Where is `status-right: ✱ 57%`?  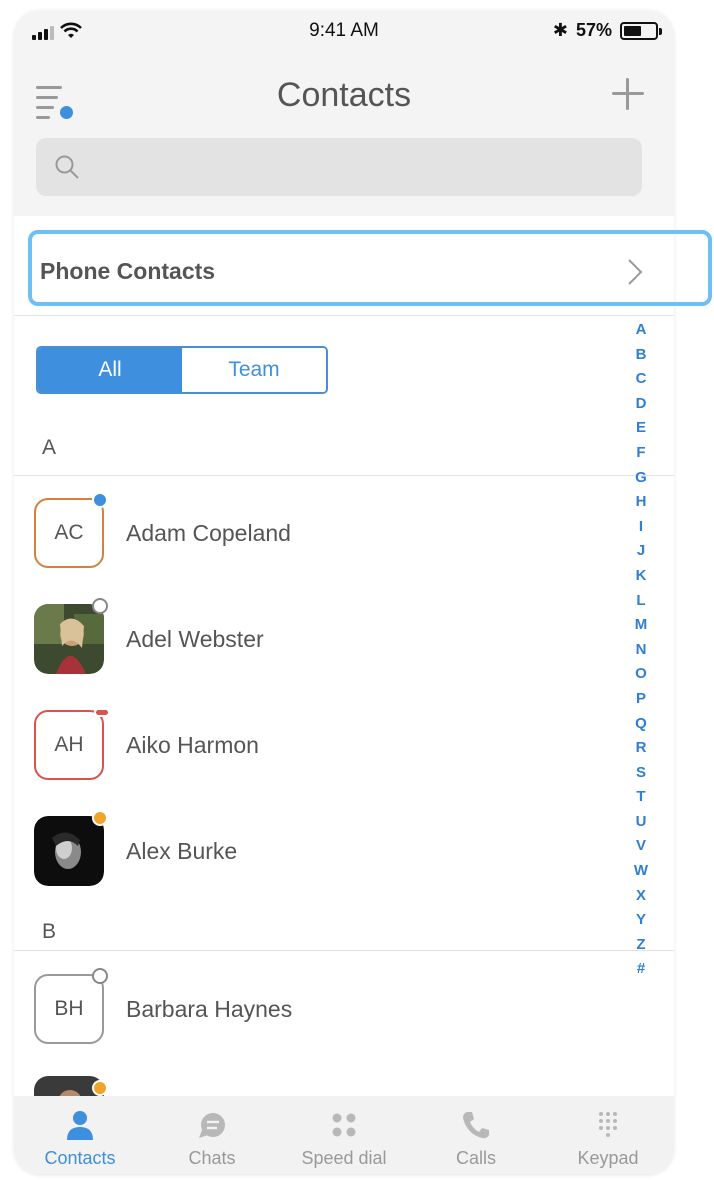 status-right: ✱ 57% is located at coordinates (607, 30).